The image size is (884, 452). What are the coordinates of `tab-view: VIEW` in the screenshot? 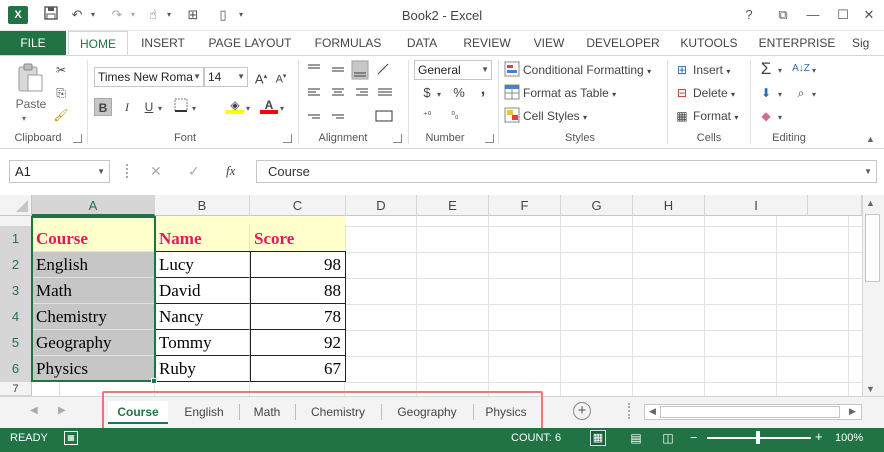 It's located at (549, 43).